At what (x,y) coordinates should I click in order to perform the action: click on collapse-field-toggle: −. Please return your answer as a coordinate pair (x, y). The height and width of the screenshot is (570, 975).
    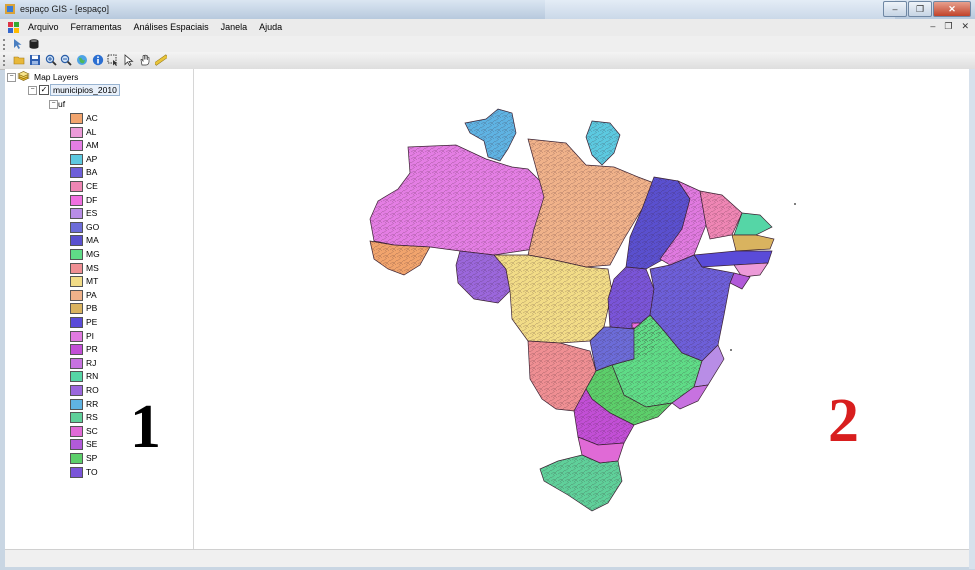
    Looking at the image, I should click on (53, 104).